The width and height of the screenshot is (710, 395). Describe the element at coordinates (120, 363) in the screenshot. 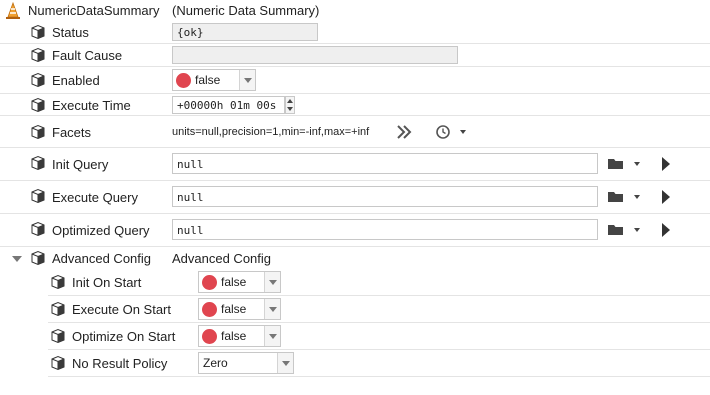

I see `no-result-policy-label: No Result Policy` at that location.